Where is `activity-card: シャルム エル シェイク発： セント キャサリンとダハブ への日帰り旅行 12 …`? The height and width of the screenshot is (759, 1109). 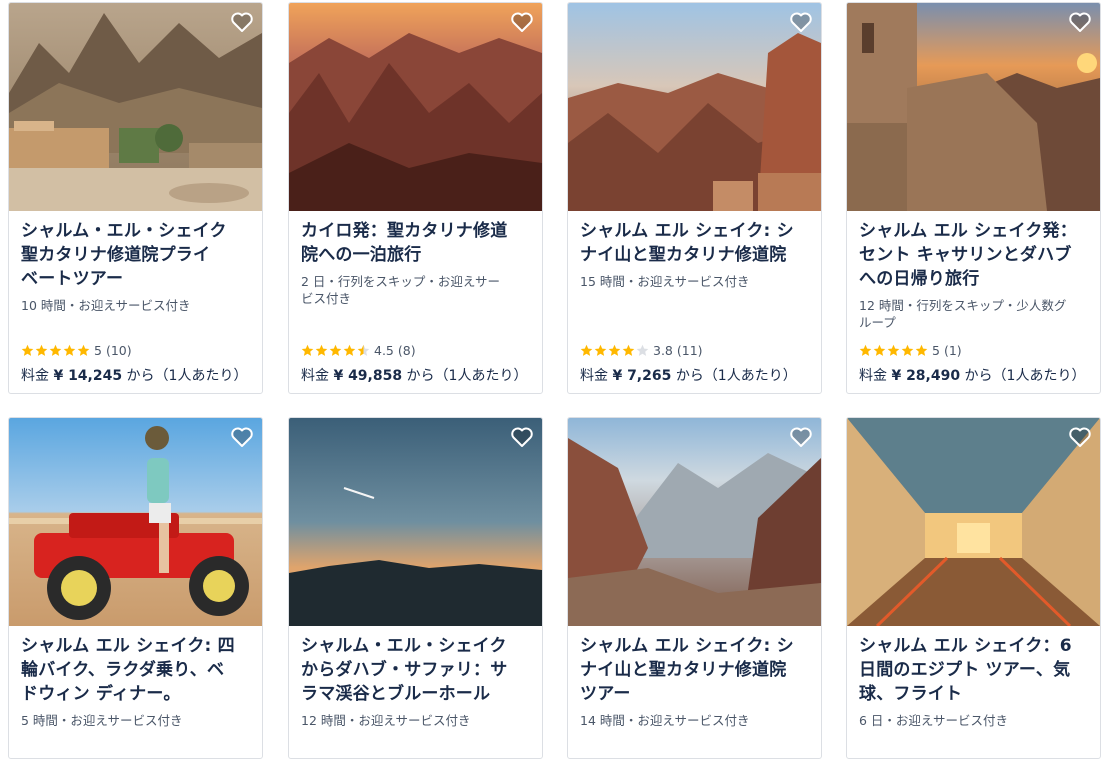 activity-card: シャルム エル シェイク発： セント キャサリンとダハブ への日帰り旅行 12 … is located at coordinates (973, 198).